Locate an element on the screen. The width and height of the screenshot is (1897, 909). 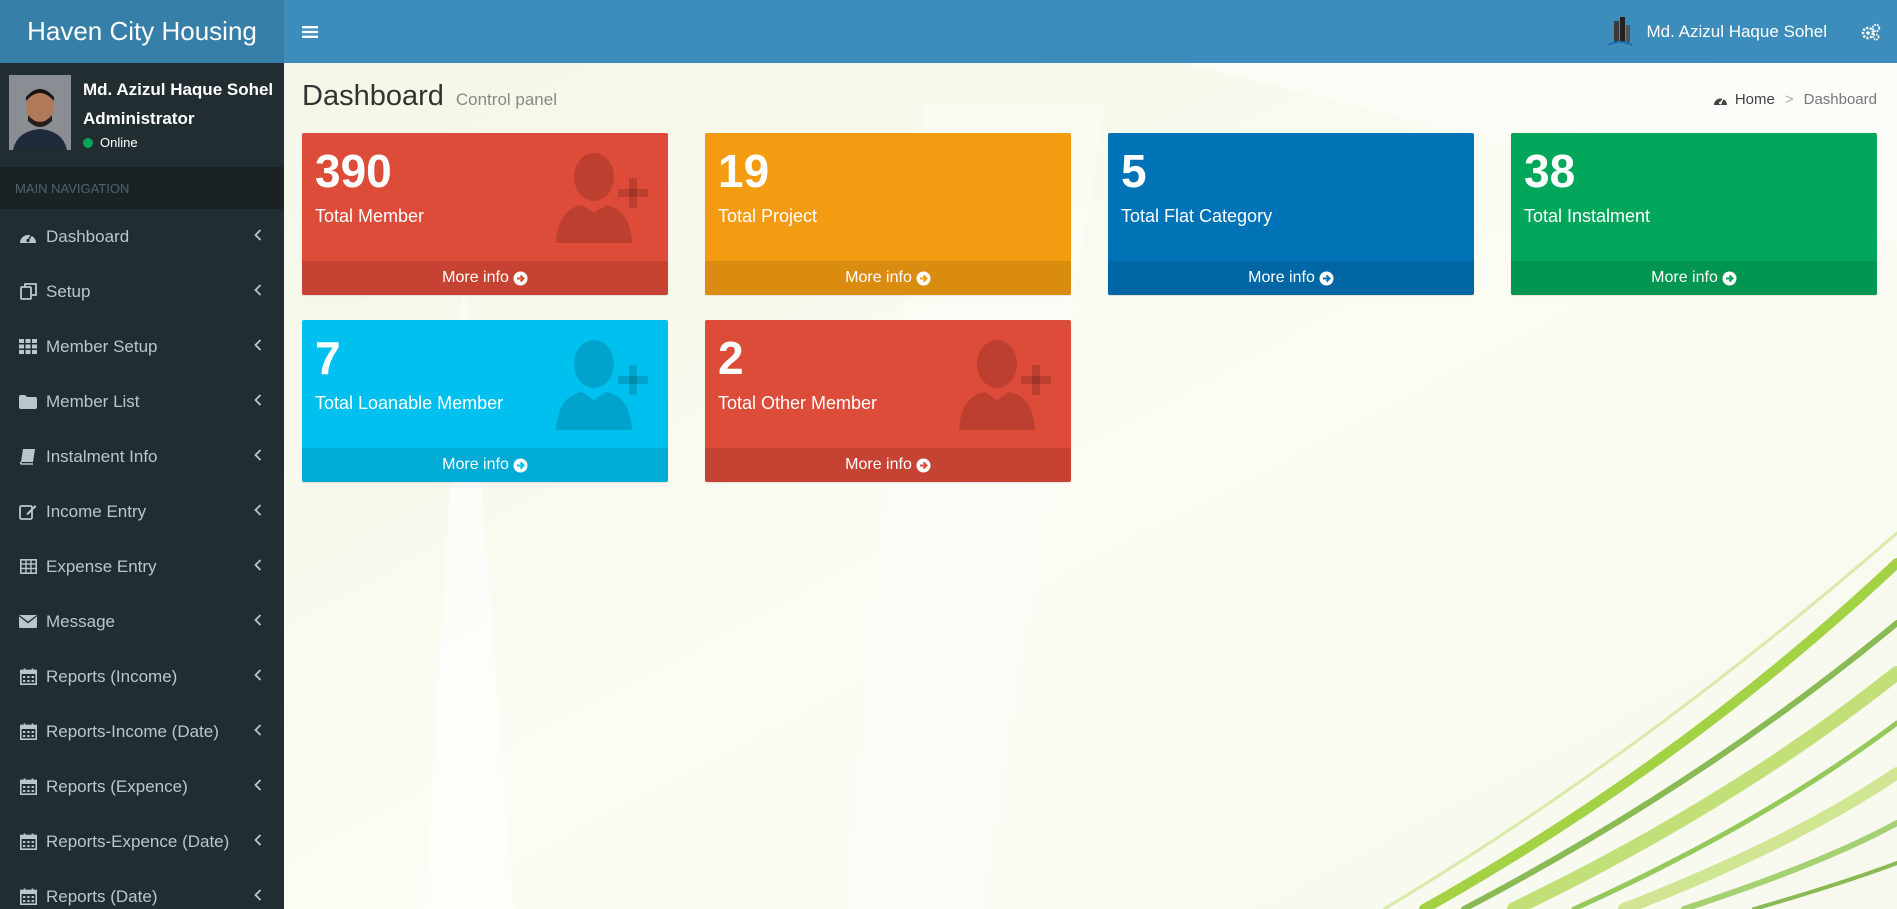
stat-value: 38 is located at coordinates (1550, 171).